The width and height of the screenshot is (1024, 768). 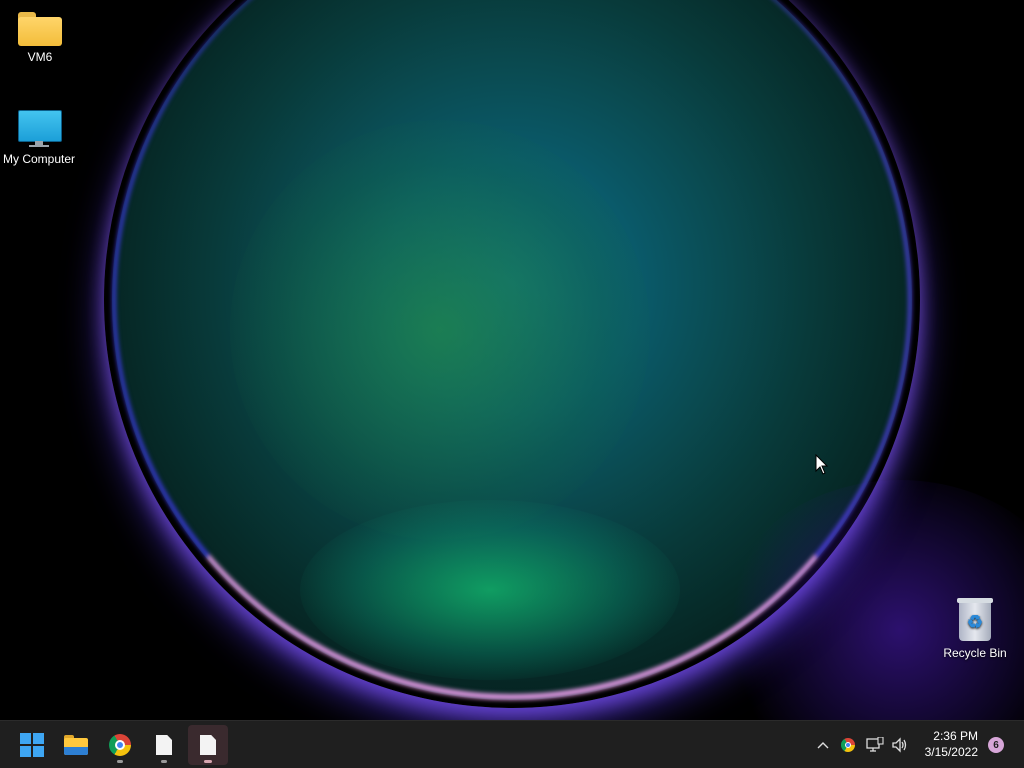 I want to click on desktop-icon-recycle-bin: ♻ Recycle Bin, so click(x=975, y=629).